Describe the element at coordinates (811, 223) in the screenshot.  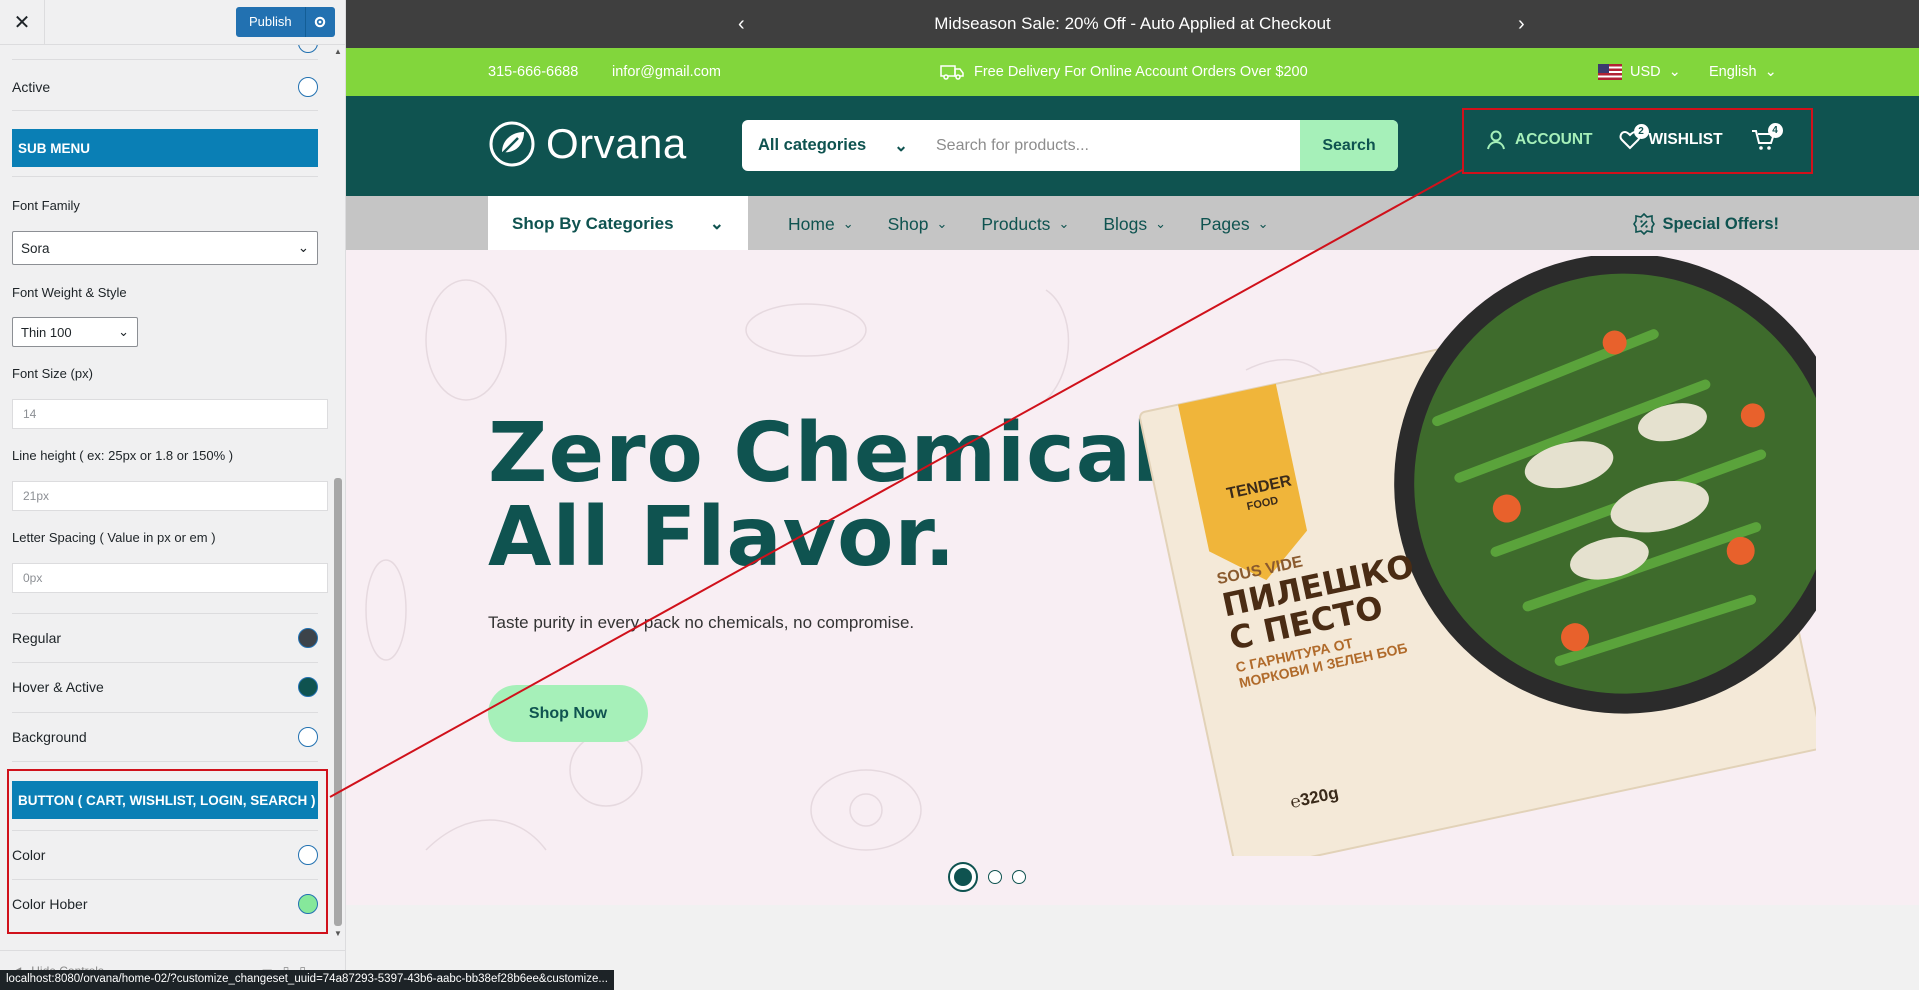
I see `nav-item-label: Home` at that location.